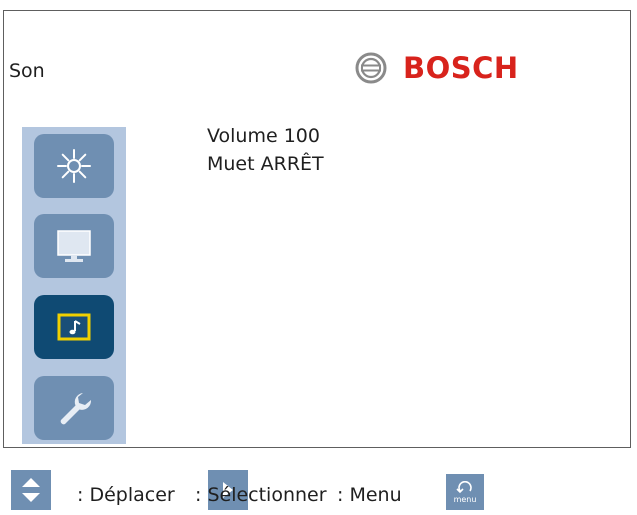  I want to click on sound-menu: Volume 100 Muet ARRÊT, so click(265, 150).